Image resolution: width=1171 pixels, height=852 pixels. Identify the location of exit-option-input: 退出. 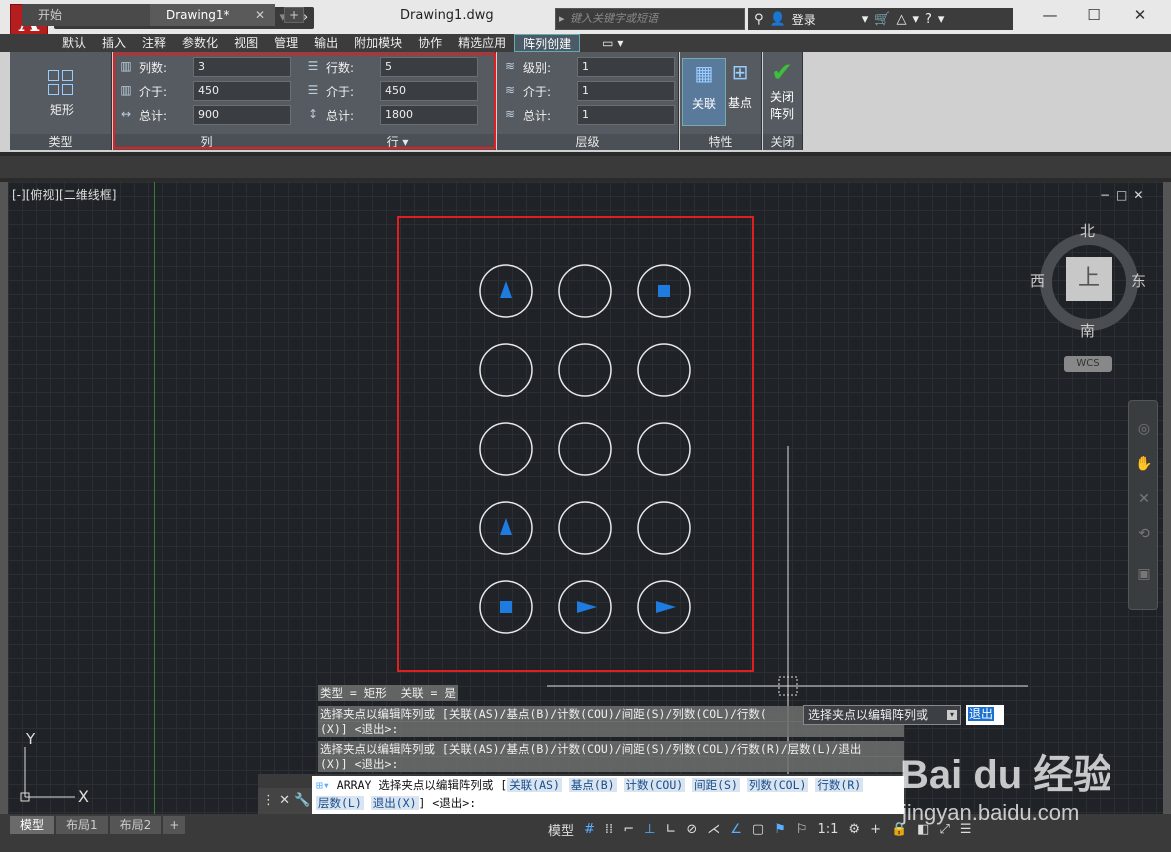
(985, 715).